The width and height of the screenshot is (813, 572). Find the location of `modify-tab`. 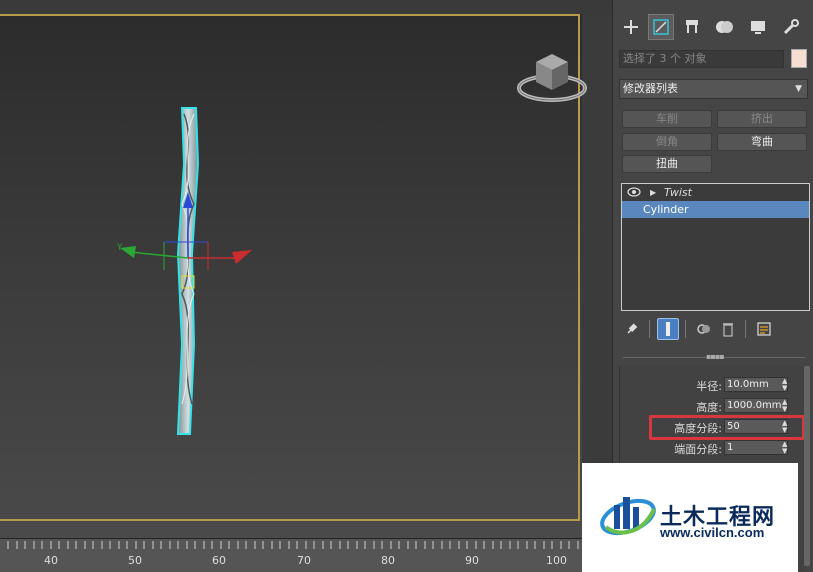

modify-tab is located at coordinates (661, 27).